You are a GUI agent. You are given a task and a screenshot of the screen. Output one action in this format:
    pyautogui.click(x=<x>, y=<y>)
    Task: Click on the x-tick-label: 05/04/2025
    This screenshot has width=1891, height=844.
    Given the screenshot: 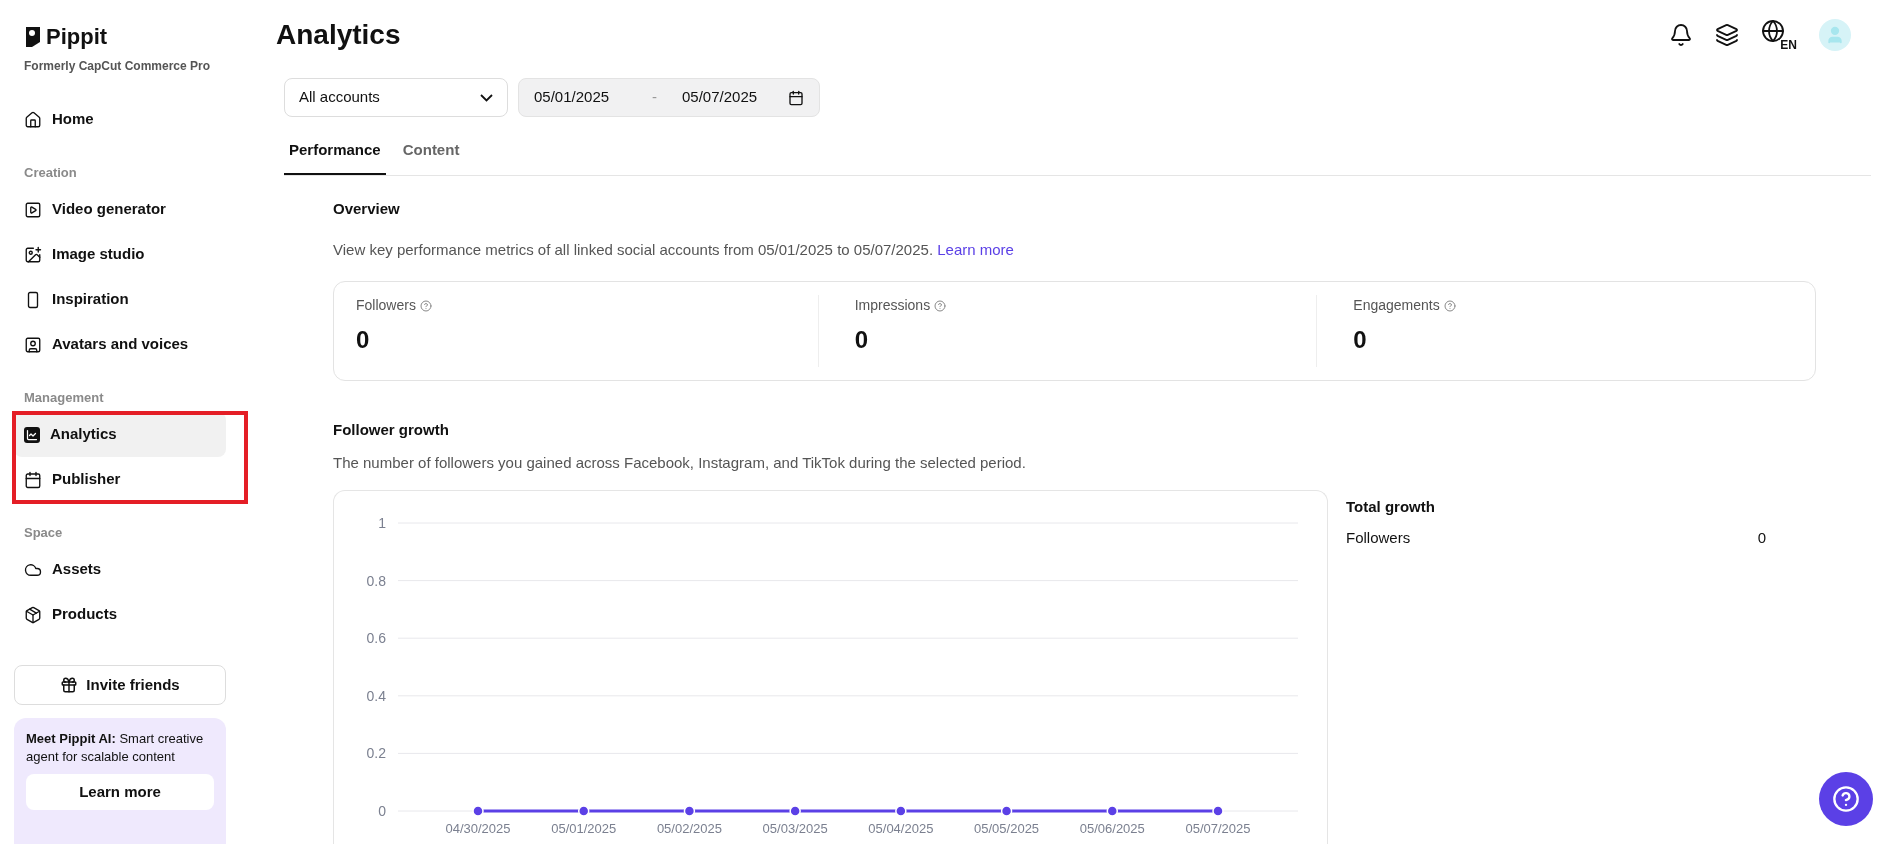 What is the action you would take?
    pyautogui.click(x=901, y=828)
    